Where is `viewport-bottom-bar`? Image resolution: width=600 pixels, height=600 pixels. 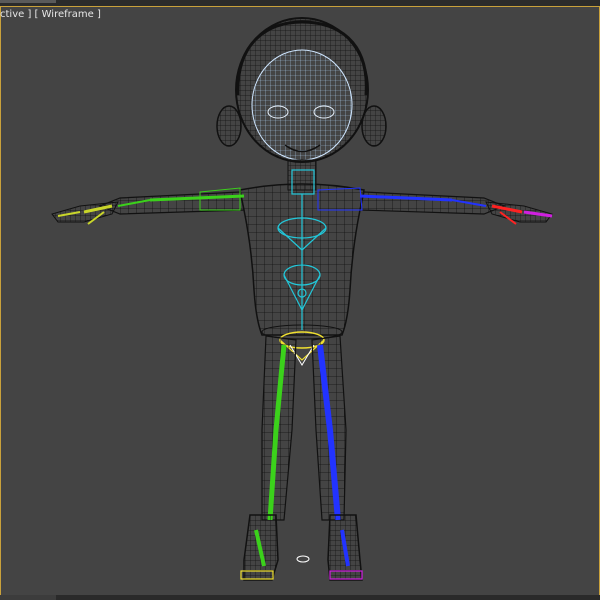
viewport-bottom-bar is located at coordinates (300, 597).